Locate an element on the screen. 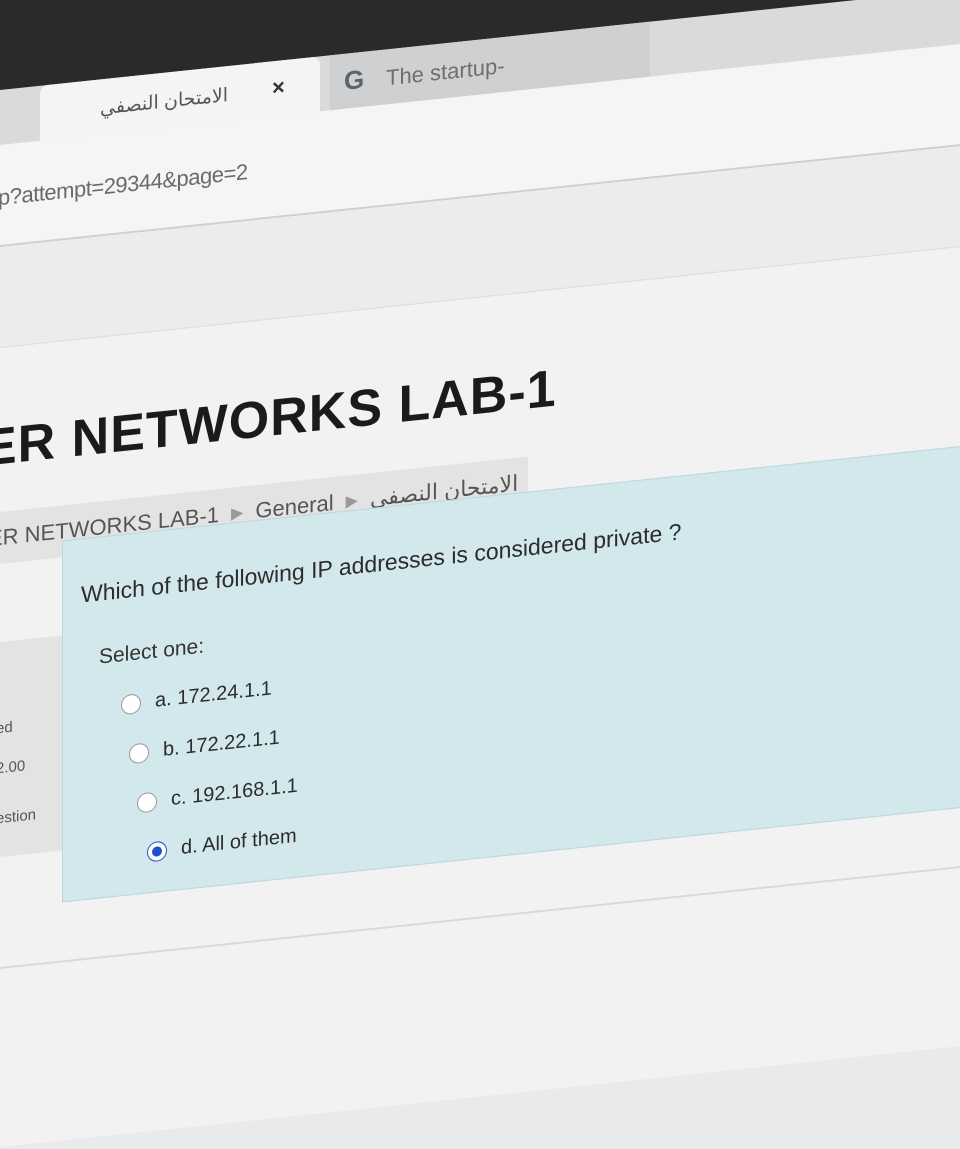 This screenshot has width=960, height=1149. option-d: d. All of them is located at coordinates (222, 844).